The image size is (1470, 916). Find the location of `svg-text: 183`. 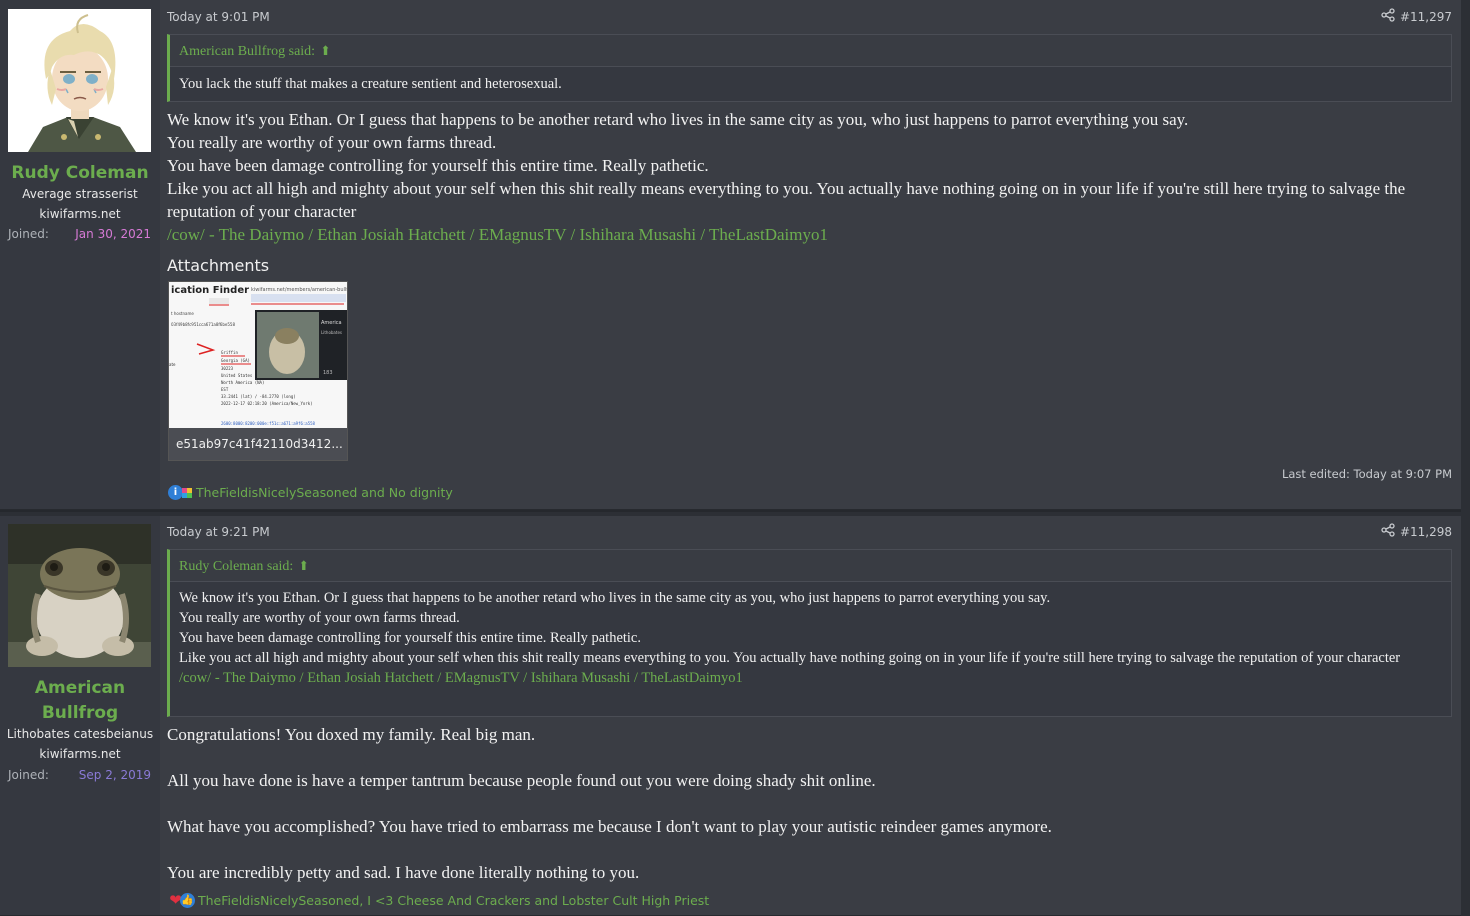

svg-text: 183 is located at coordinates (328, 373).